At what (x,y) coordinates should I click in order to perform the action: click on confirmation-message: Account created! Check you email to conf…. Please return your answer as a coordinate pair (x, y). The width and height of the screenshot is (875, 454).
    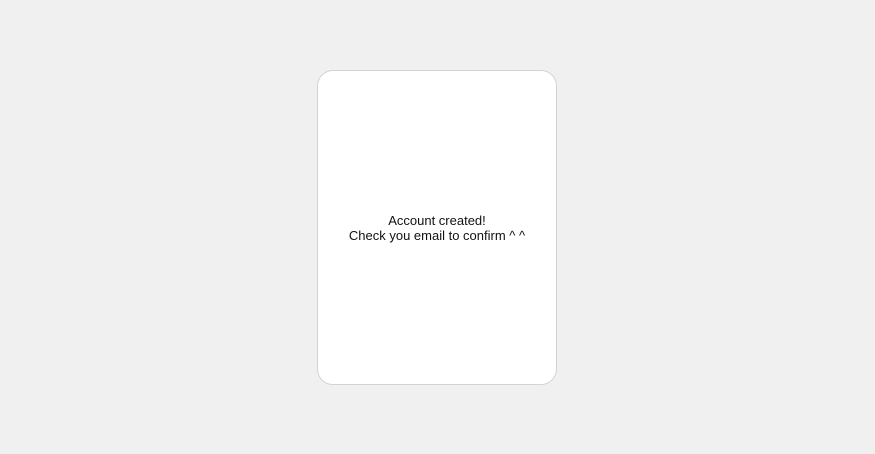
    Looking at the image, I should click on (437, 228).